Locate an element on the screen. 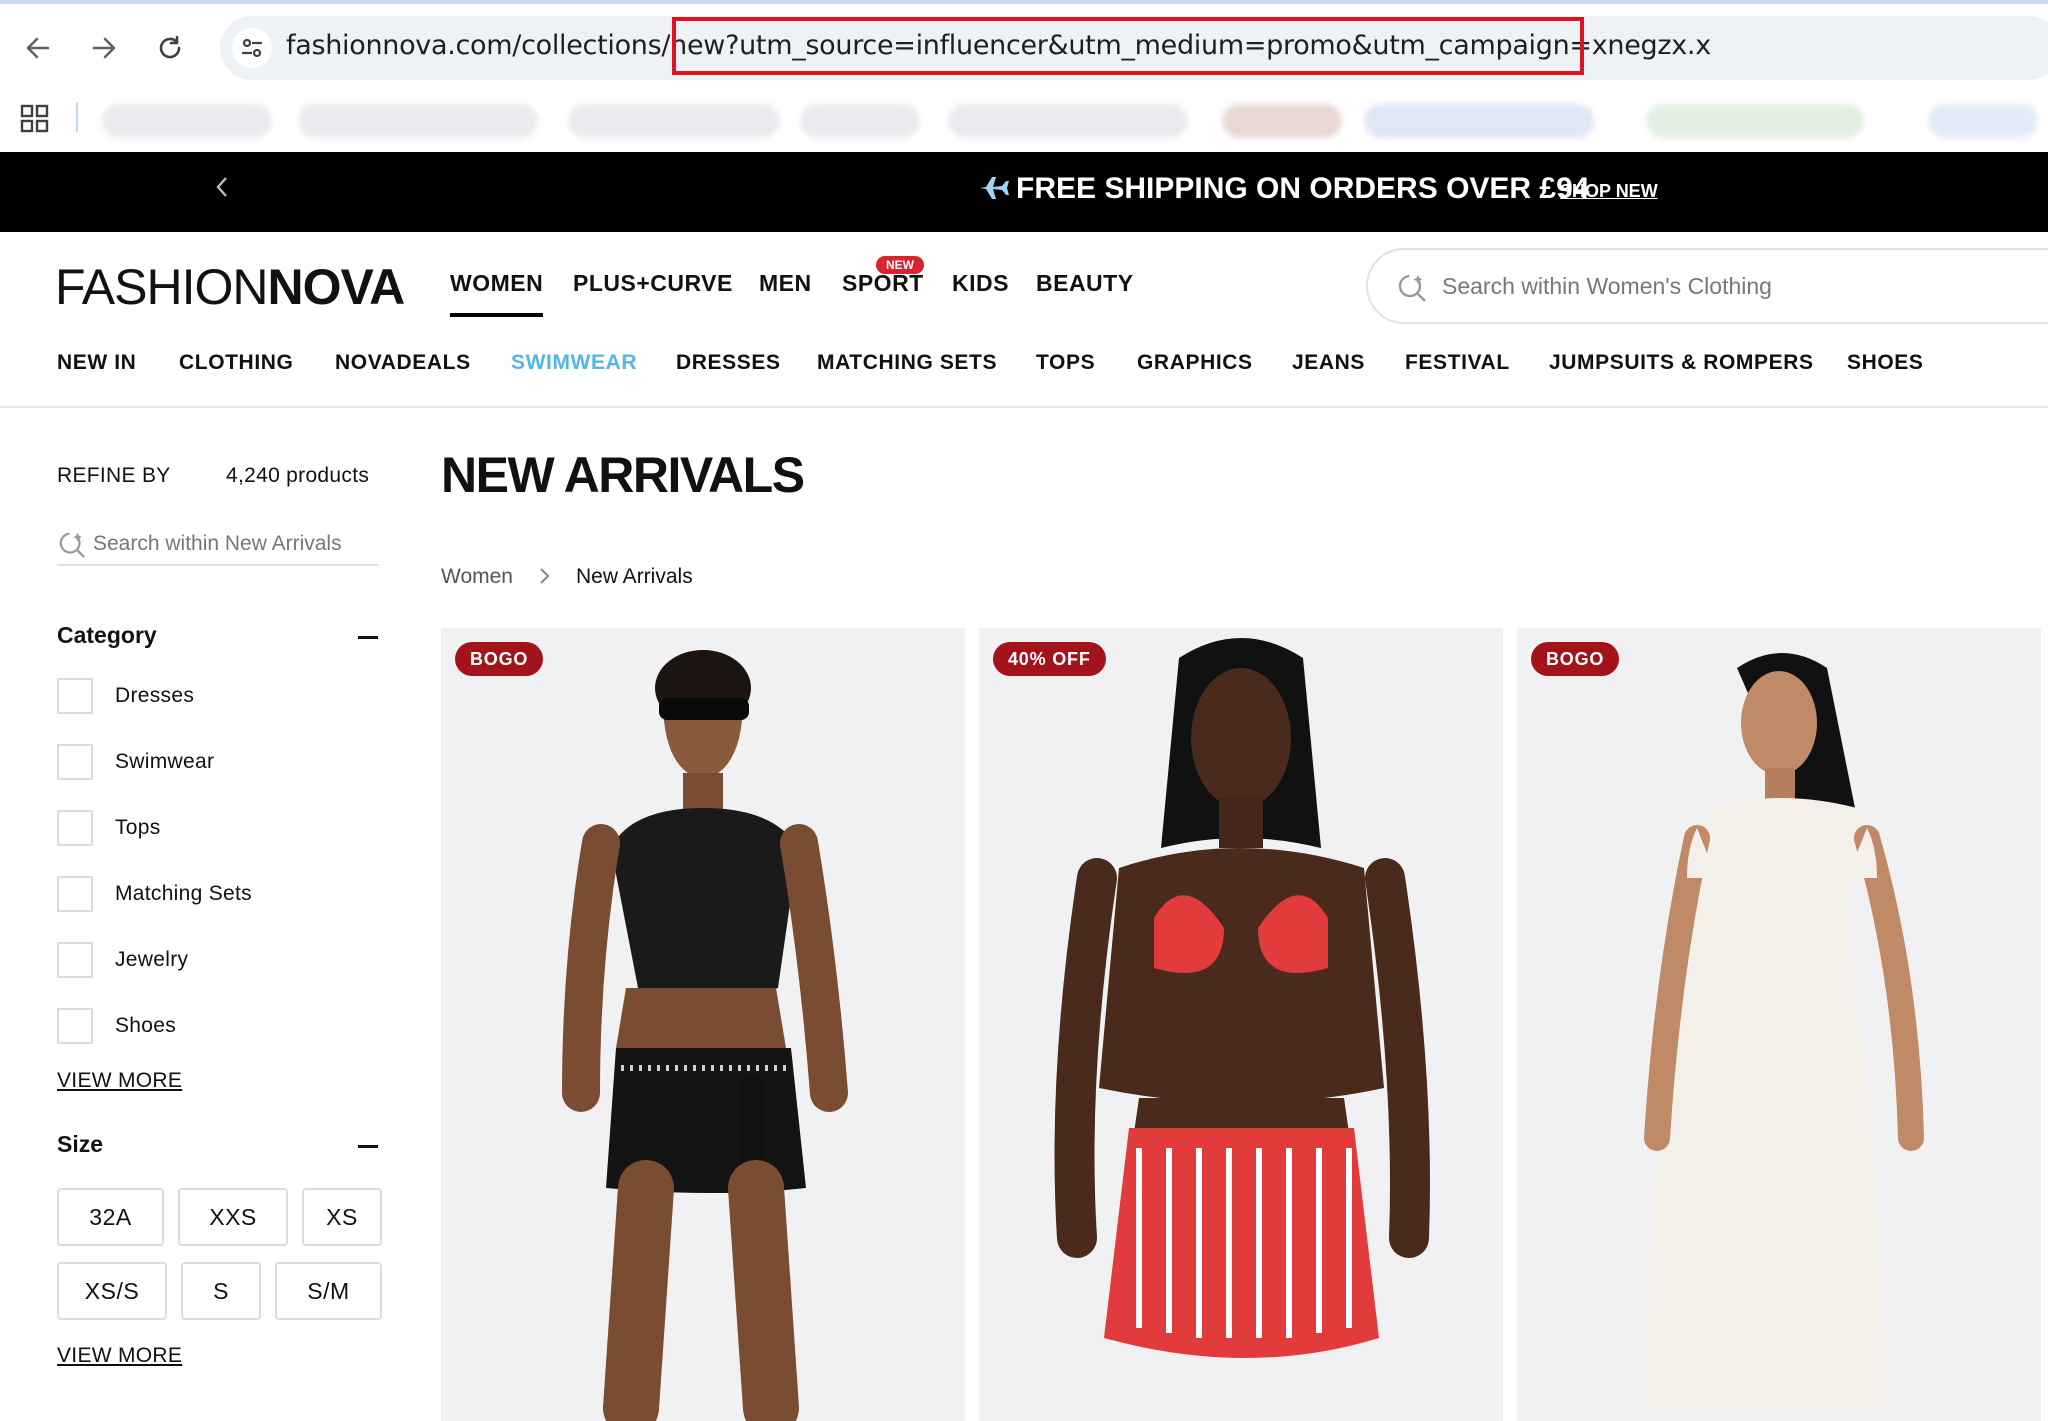 This screenshot has height=1421, width=2048. size-option-32a: 32A is located at coordinates (110, 1217).